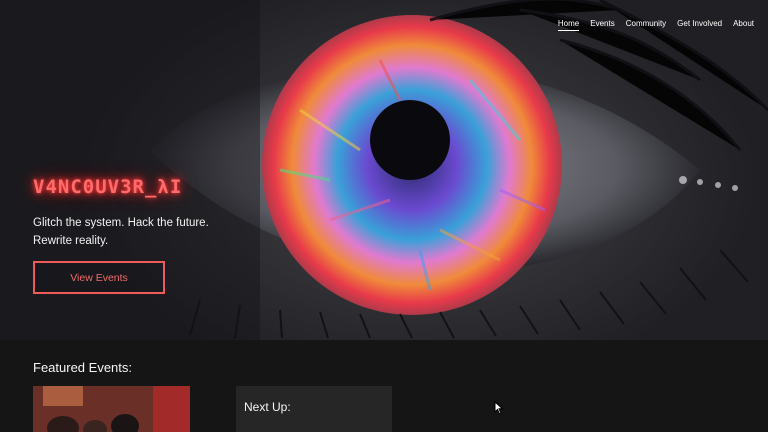 This screenshot has height=432, width=768. Describe the element at coordinates (499, 408) in the screenshot. I see `mouse-cursor-icon` at that location.